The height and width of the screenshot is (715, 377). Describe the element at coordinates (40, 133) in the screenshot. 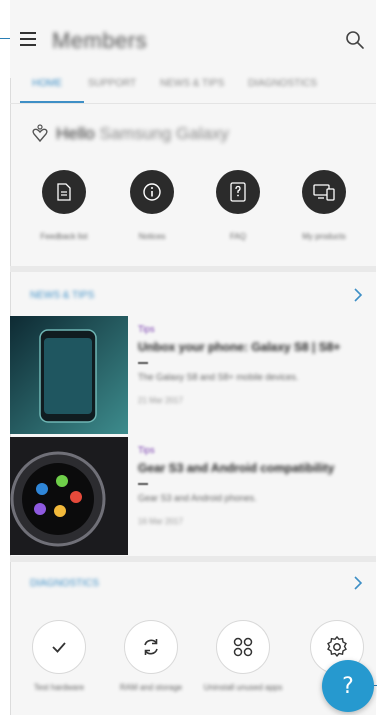

I see `heart-hands-icon` at that location.